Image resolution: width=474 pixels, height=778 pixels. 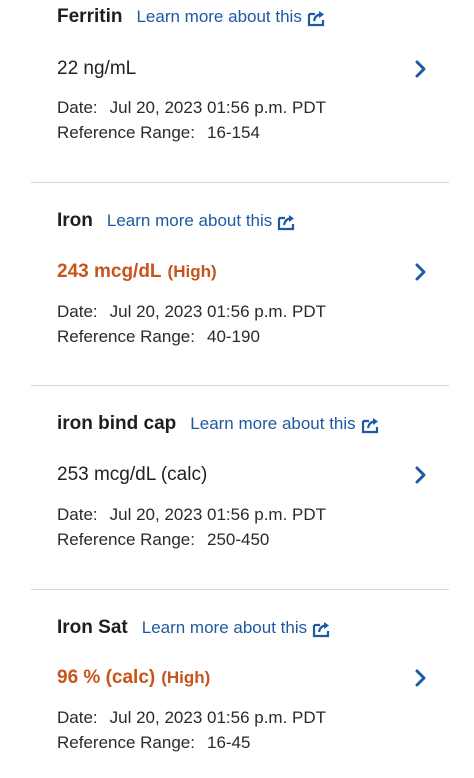 I want to click on test-name: Iron Sat, so click(x=92, y=627).